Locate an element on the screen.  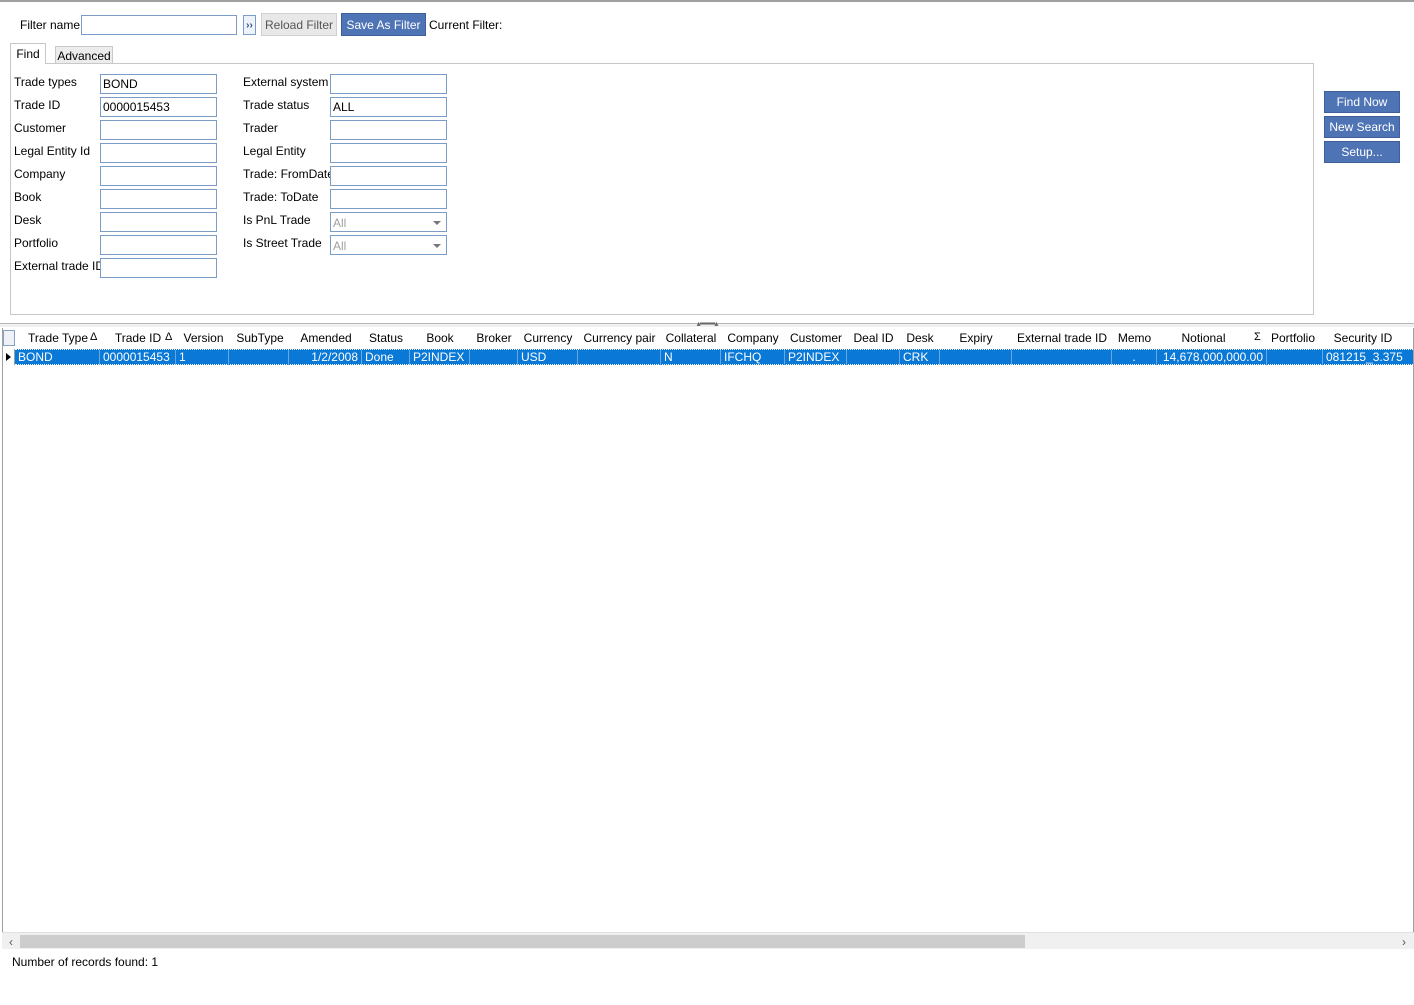
trade-fromdate-label: Trade: FromDate is located at coordinates (288, 174).